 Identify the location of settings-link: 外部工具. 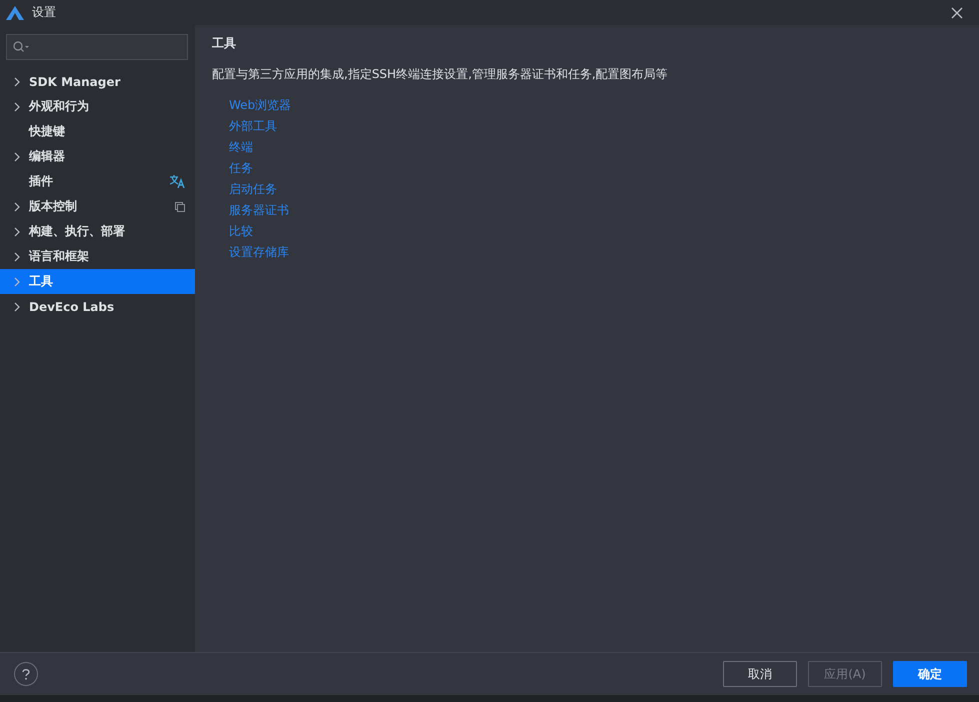
(253, 126).